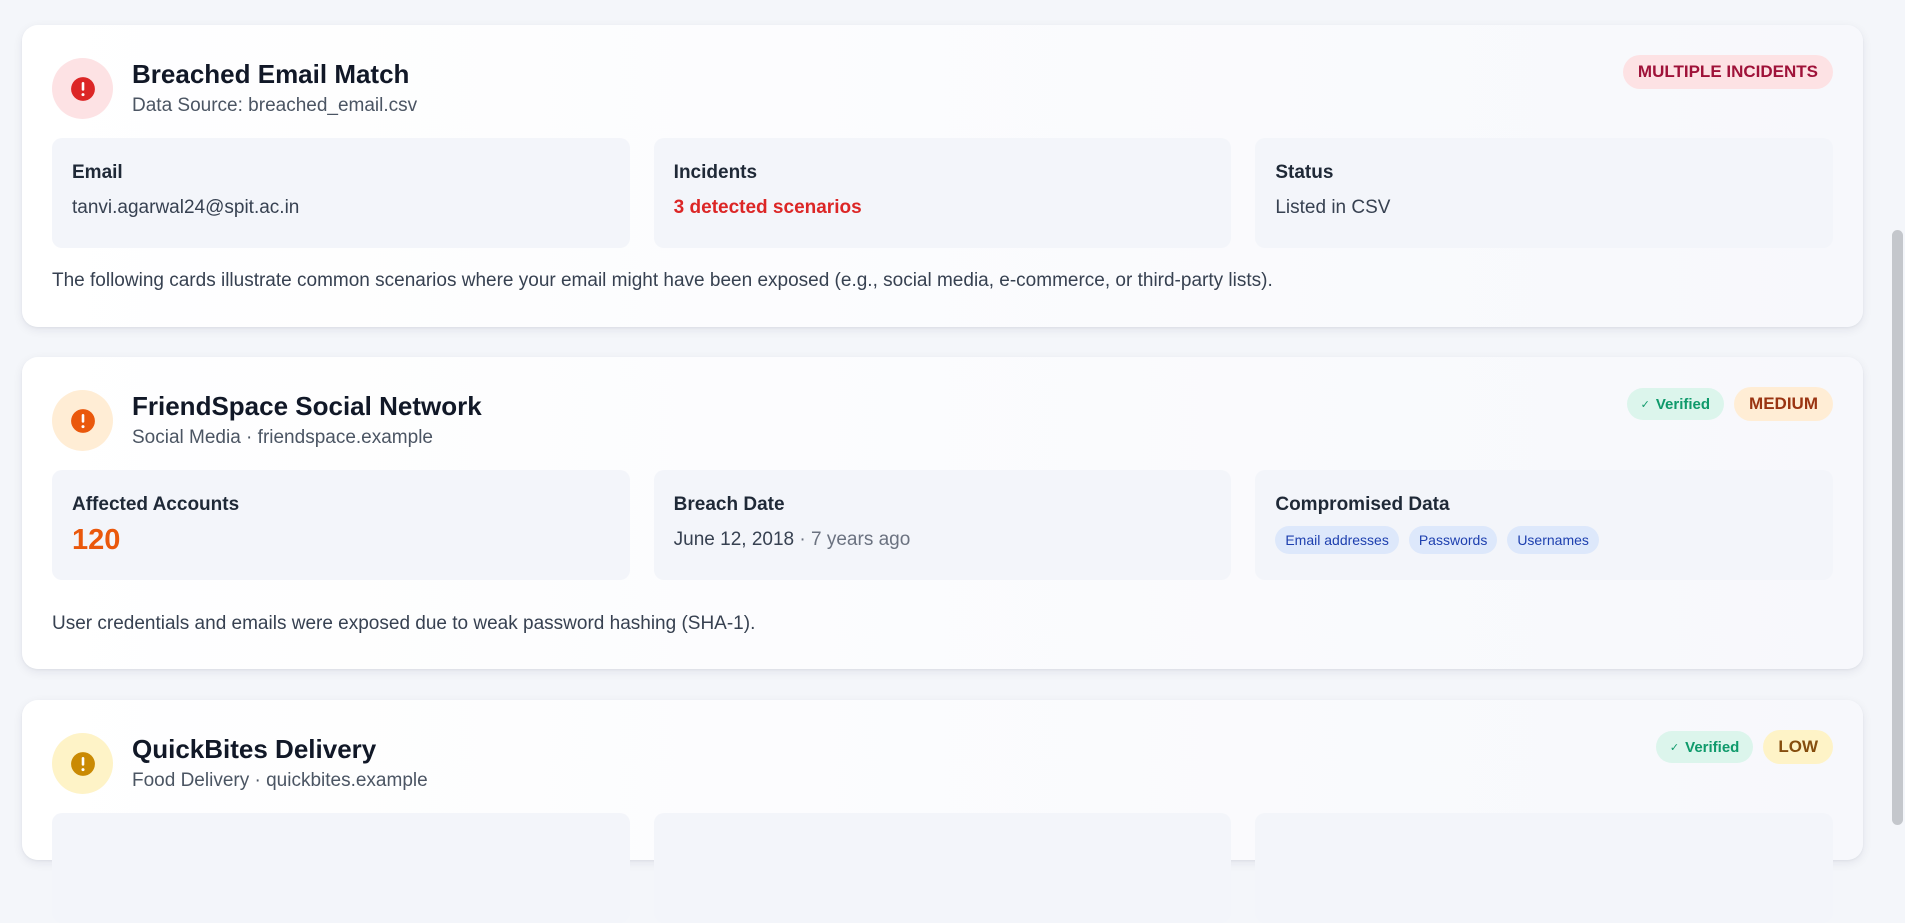 The width and height of the screenshot is (1905, 923). Describe the element at coordinates (96, 540) in the screenshot. I see `affected-accounts-value: 120` at that location.